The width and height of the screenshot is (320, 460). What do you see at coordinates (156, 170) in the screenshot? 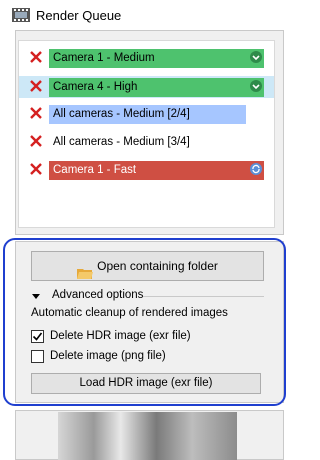
I see `queue-item-label: Camera 1 - Fast` at bounding box center [156, 170].